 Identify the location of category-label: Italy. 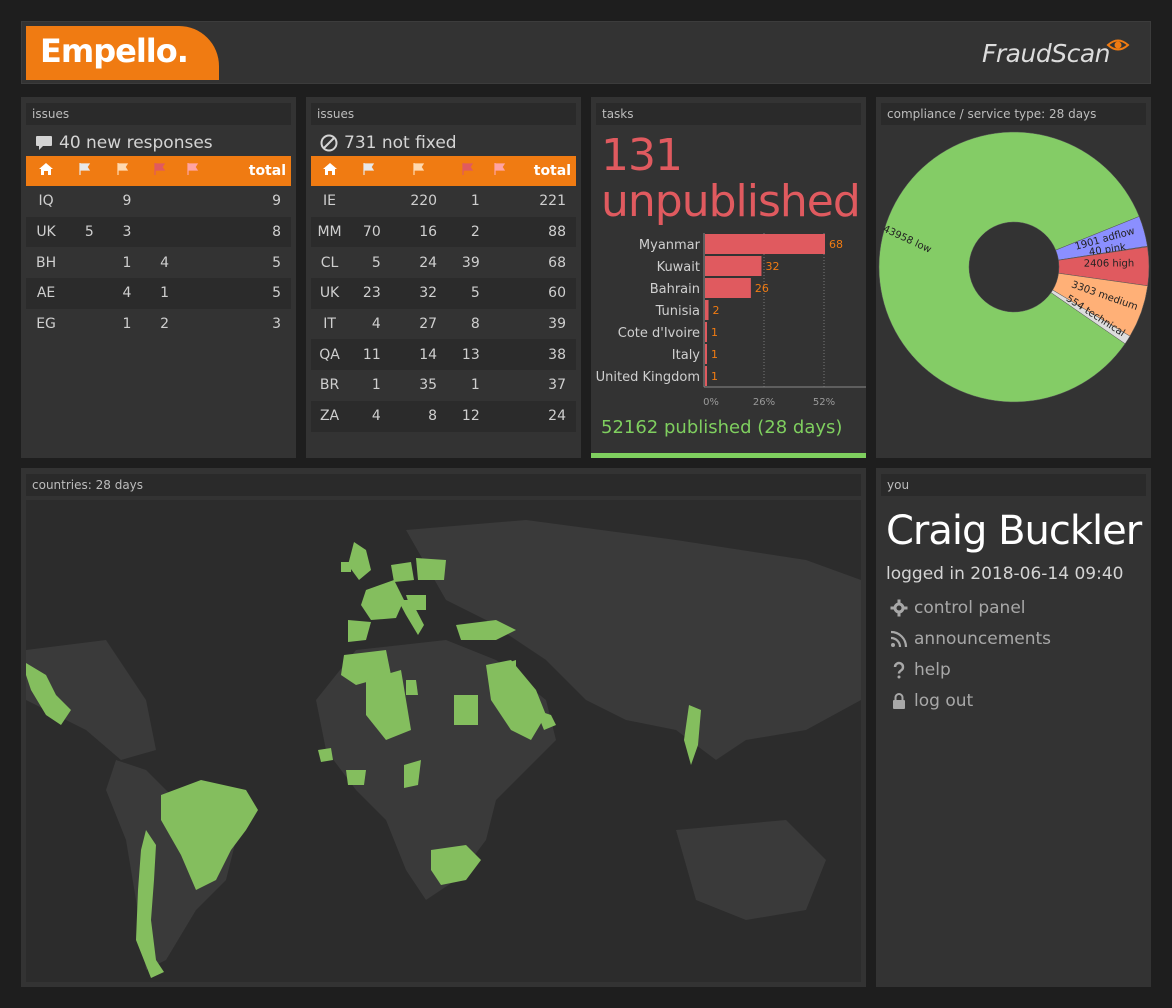
(686, 355).